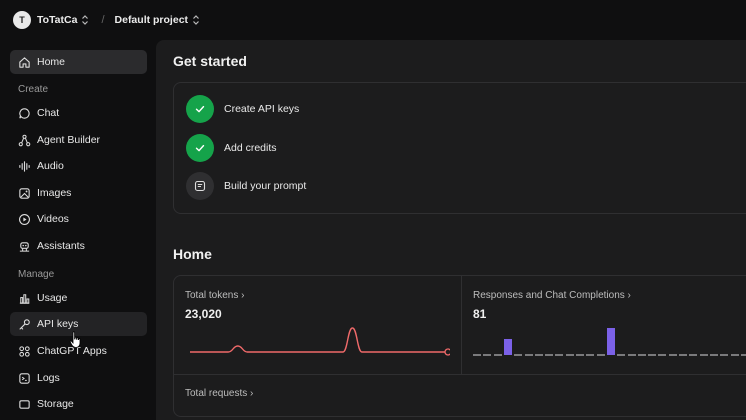 Image resolution: width=746 pixels, height=420 pixels. What do you see at coordinates (250, 148) in the screenshot?
I see `step-label: Add credits` at bounding box center [250, 148].